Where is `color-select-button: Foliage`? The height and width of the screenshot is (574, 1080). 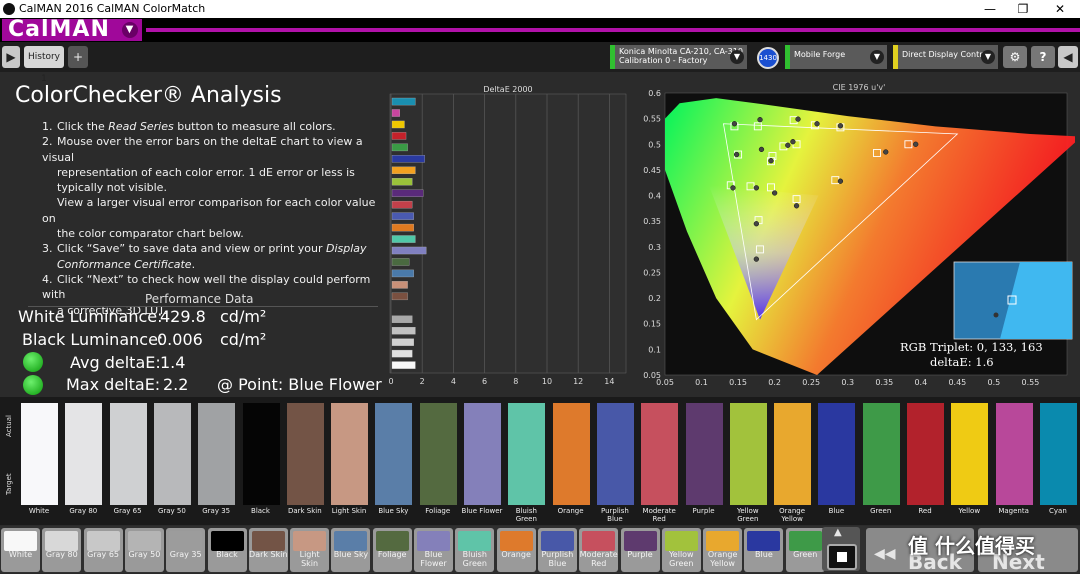 color-select-button: Foliage is located at coordinates (392, 550).